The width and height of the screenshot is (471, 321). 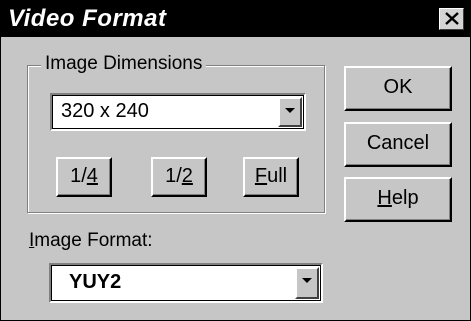 I want to click on image-dimensions-label: Image Dimensions, so click(x=124, y=64).